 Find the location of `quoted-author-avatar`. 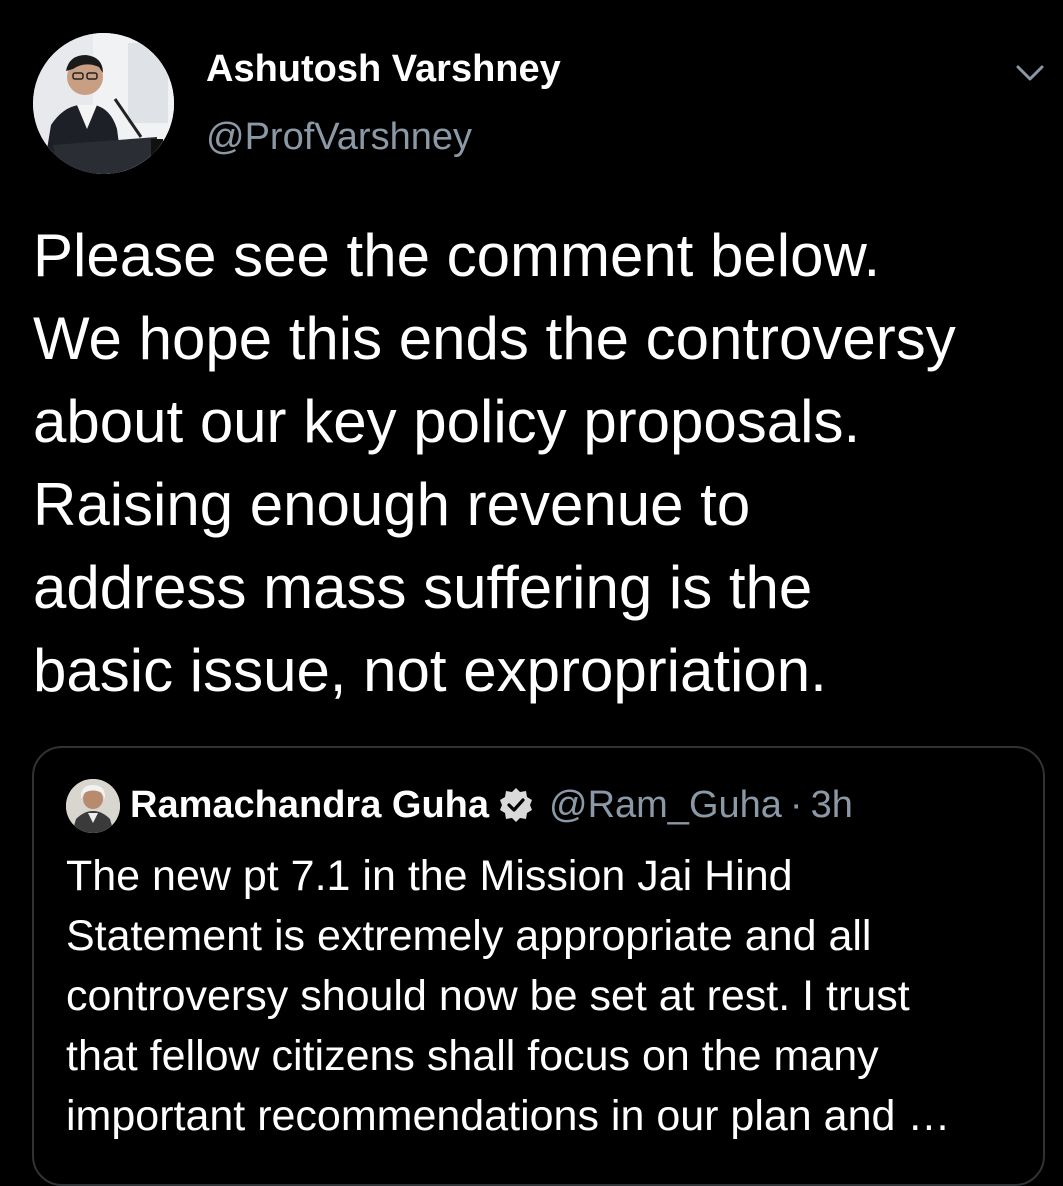

quoted-author-avatar is located at coordinates (93, 806).